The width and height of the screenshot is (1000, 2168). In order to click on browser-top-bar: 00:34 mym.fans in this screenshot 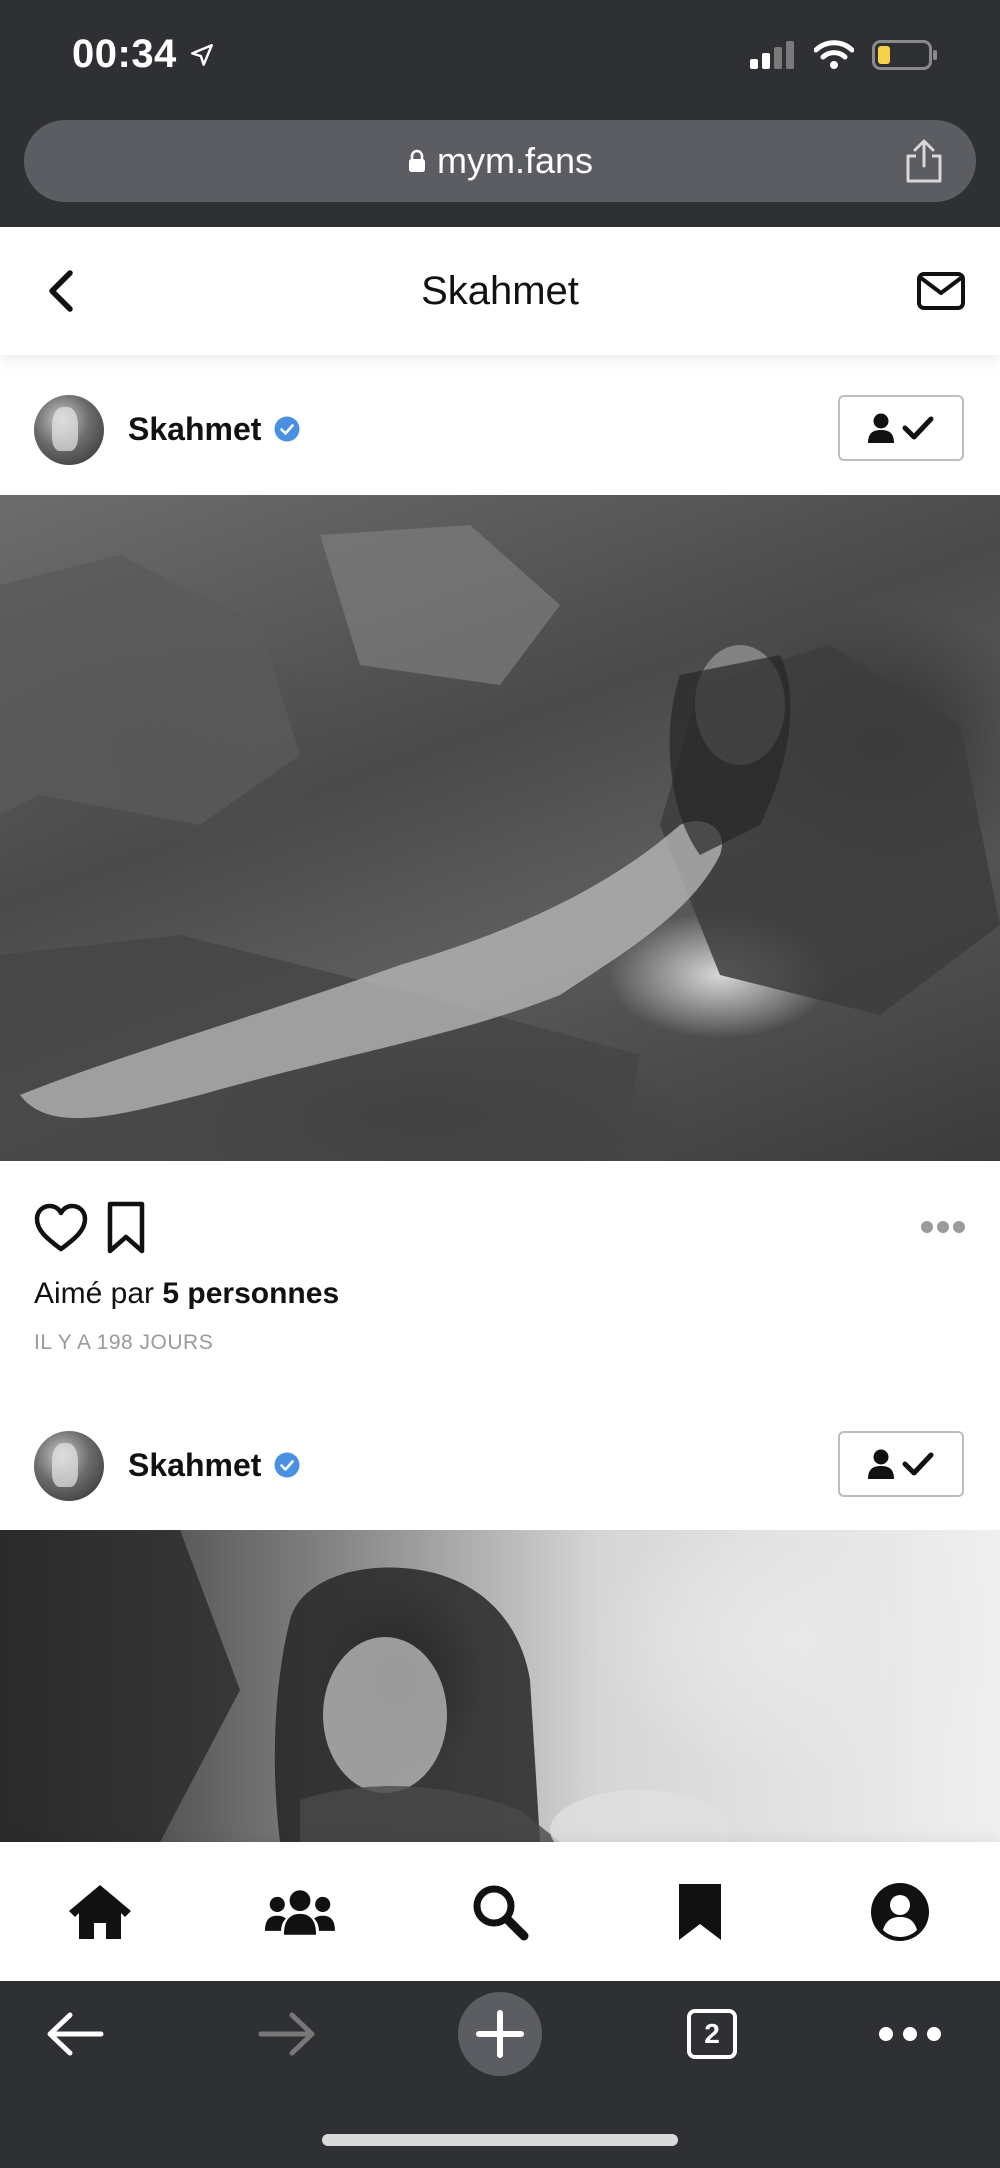, I will do `click(500, 113)`.